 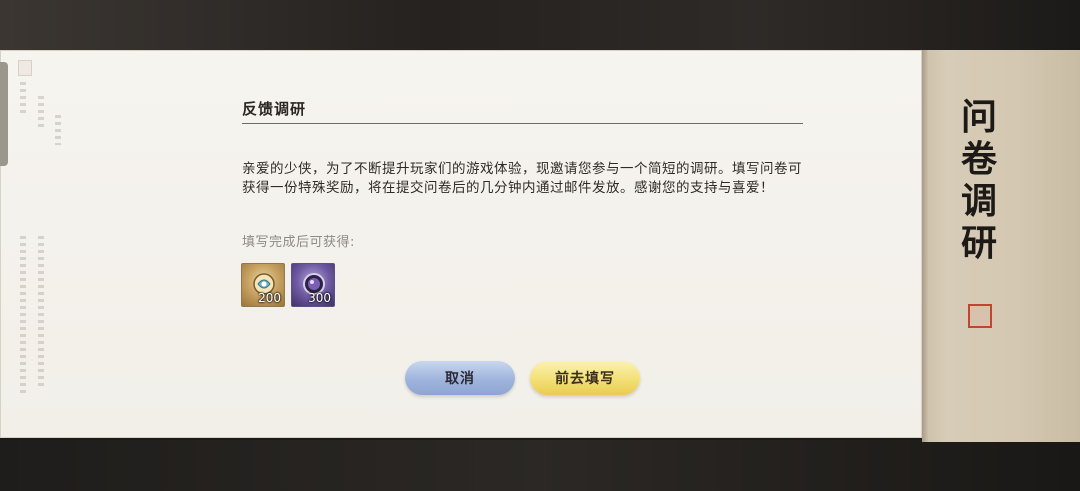 I want to click on reward-quantity: 300, so click(x=319, y=298).